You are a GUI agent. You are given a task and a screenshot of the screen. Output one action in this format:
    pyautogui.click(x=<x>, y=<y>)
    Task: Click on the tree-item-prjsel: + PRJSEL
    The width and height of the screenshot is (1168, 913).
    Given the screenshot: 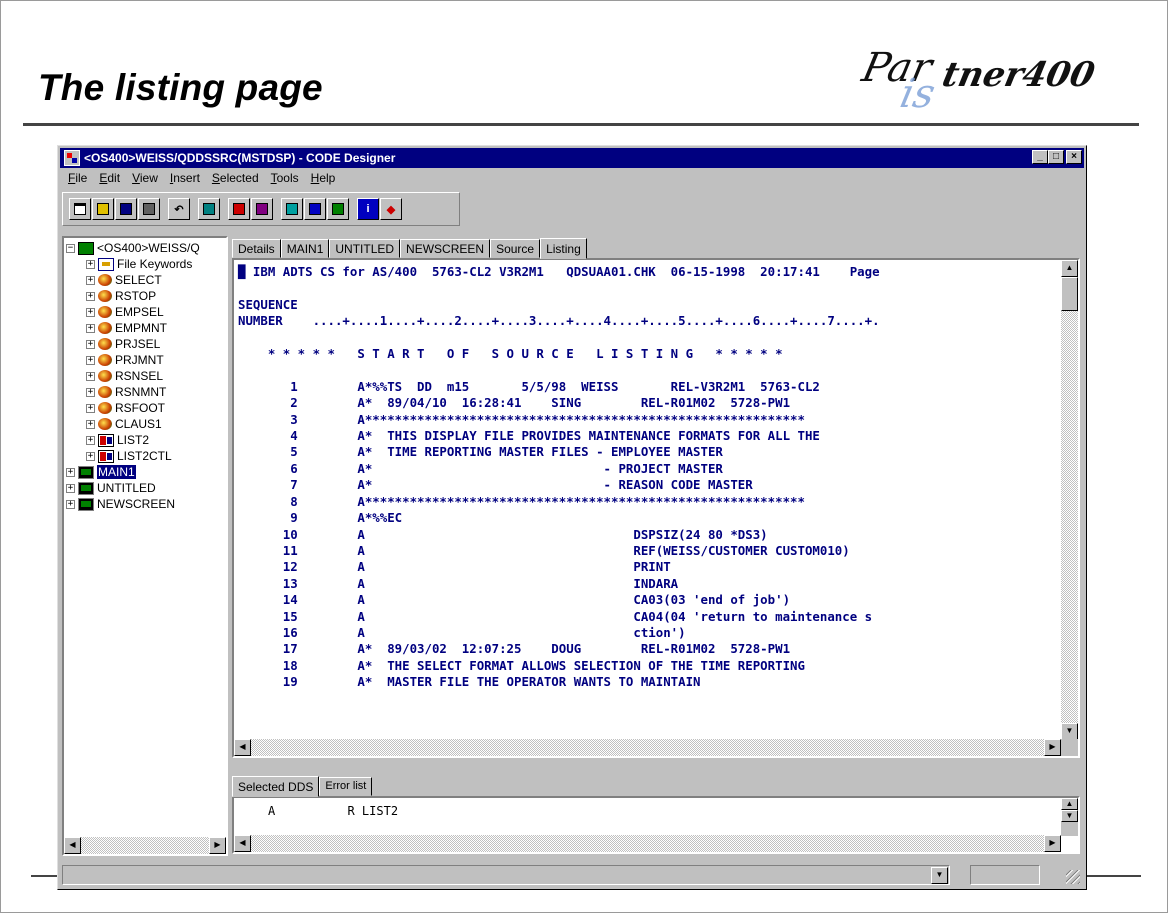 What is the action you would take?
    pyautogui.click(x=123, y=344)
    